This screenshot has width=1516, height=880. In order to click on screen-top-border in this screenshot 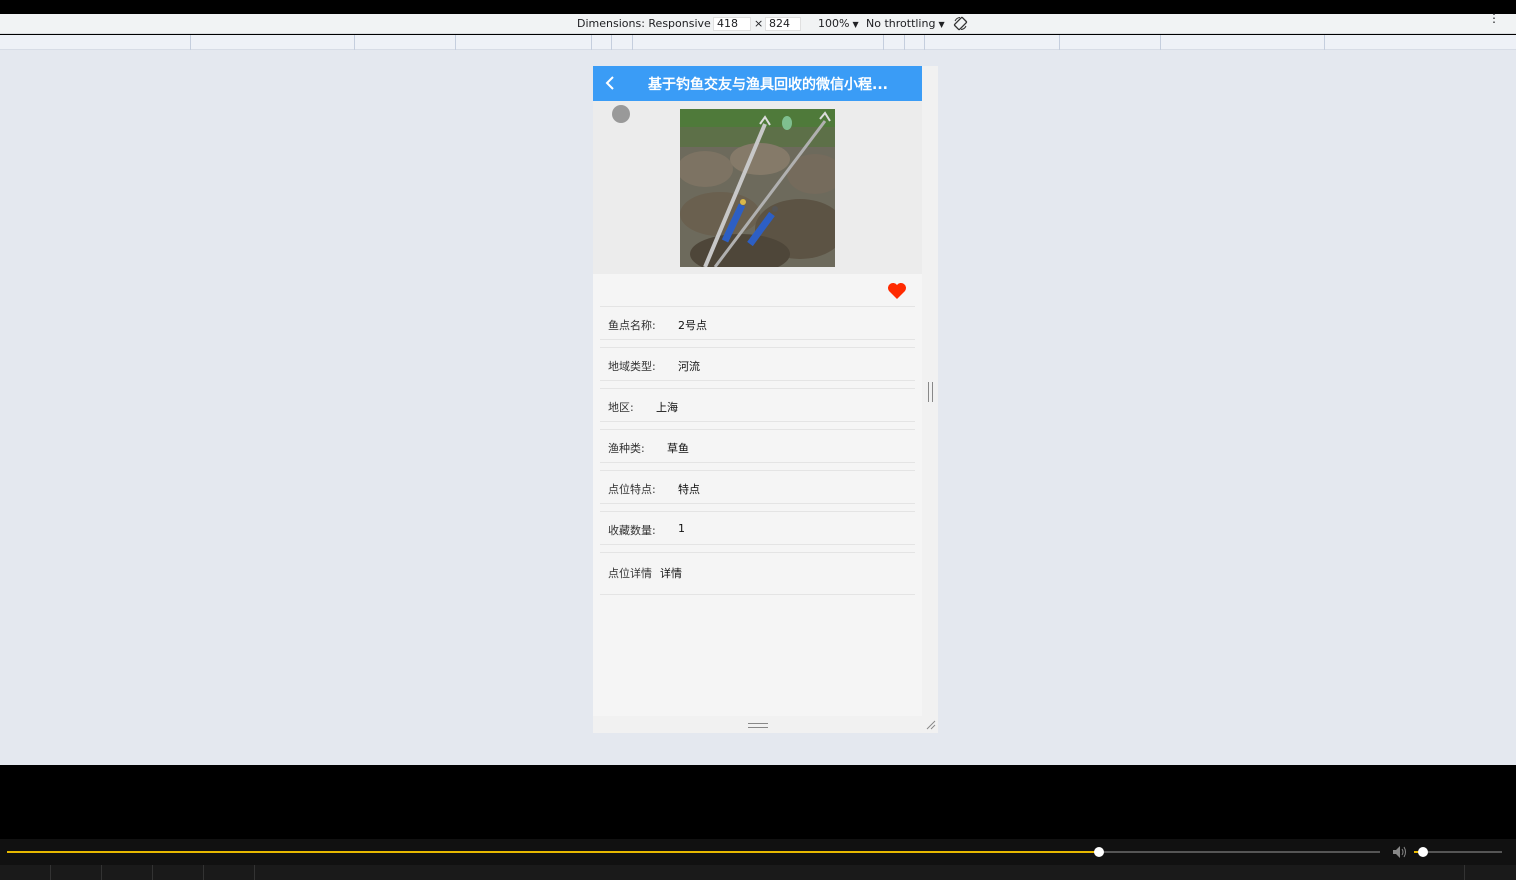, I will do `click(758, 7)`.